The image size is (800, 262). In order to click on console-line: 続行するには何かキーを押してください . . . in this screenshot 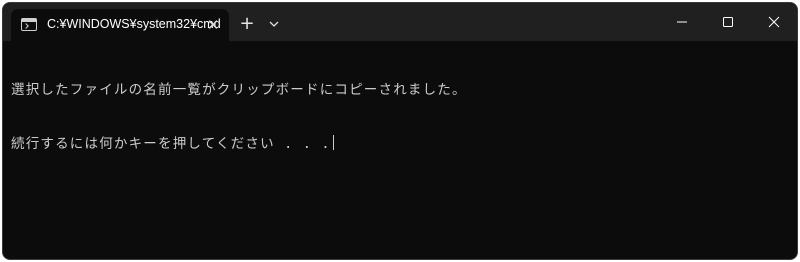, I will do `click(171, 144)`.